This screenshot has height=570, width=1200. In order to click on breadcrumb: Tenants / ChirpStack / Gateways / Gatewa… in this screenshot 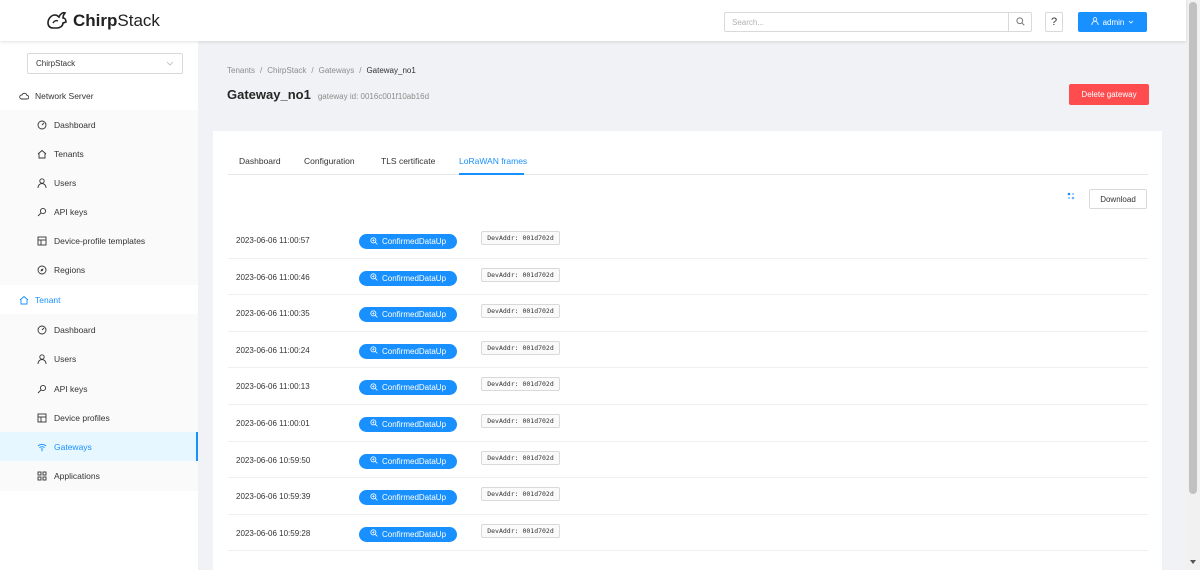, I will do `click(321, 70)`.